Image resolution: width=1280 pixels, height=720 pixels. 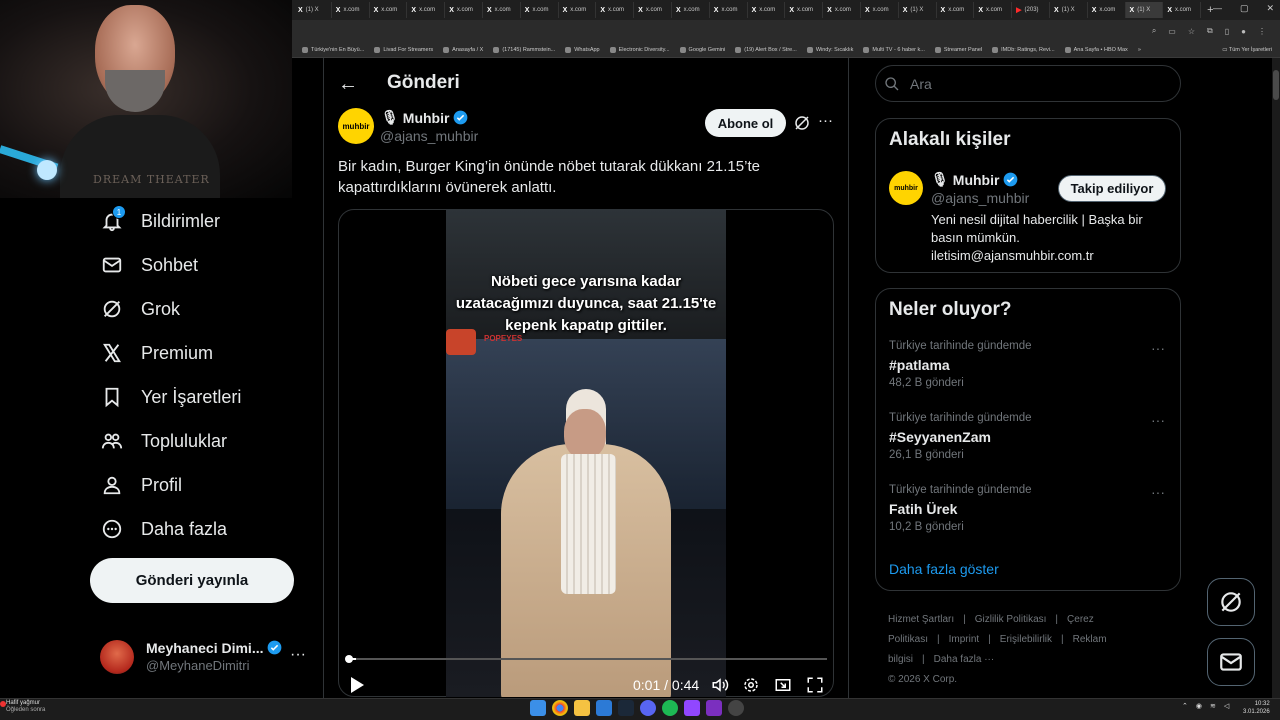 What do you see at coordinates (1231, 662) in the screenshot?
I see `messages-fab` at bounding box center [1231, 662].